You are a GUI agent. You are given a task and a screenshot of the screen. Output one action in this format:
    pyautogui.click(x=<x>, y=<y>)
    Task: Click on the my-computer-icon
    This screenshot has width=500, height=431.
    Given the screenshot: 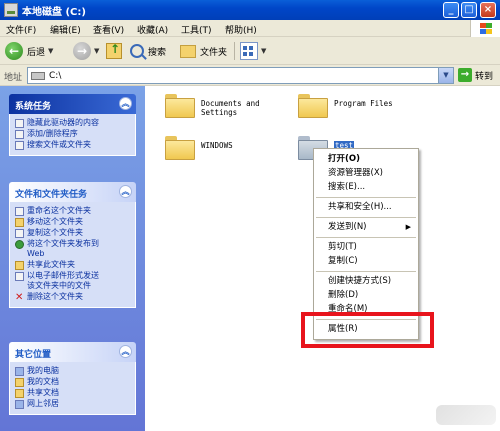 What is the action you would take?
    pyautogui.click(x=19, y=371)
    